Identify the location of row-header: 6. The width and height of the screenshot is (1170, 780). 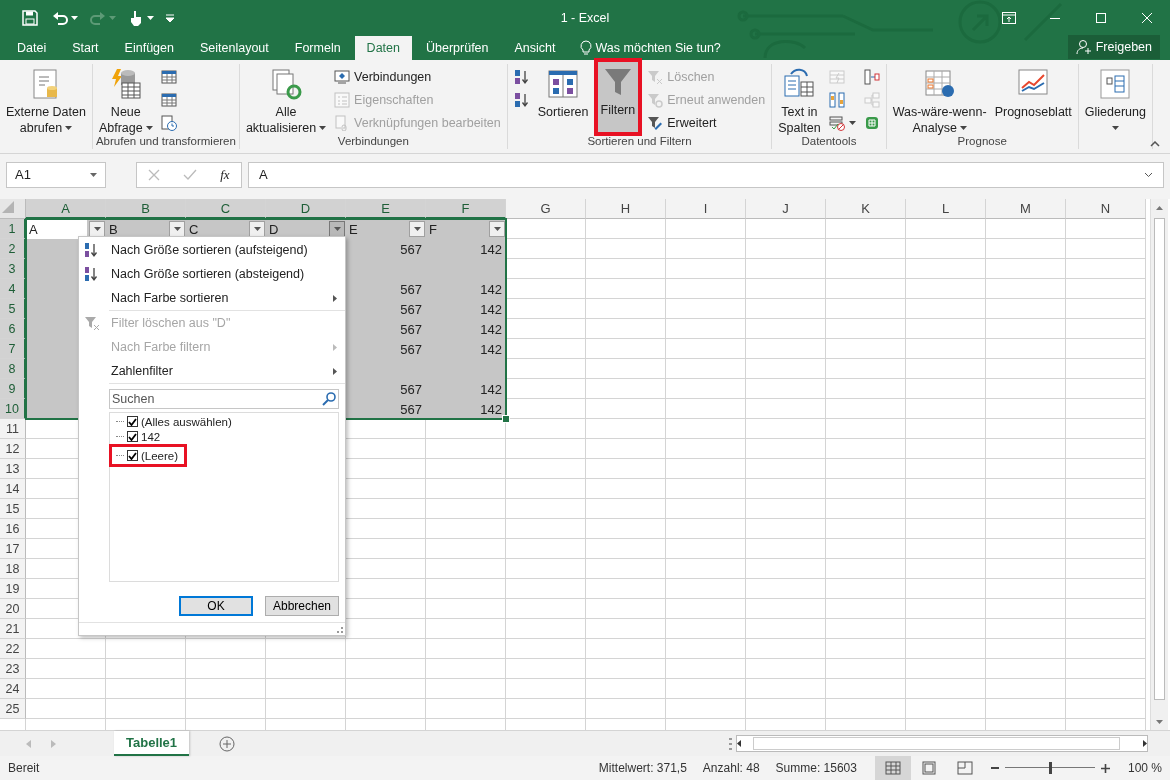
(13, 329).